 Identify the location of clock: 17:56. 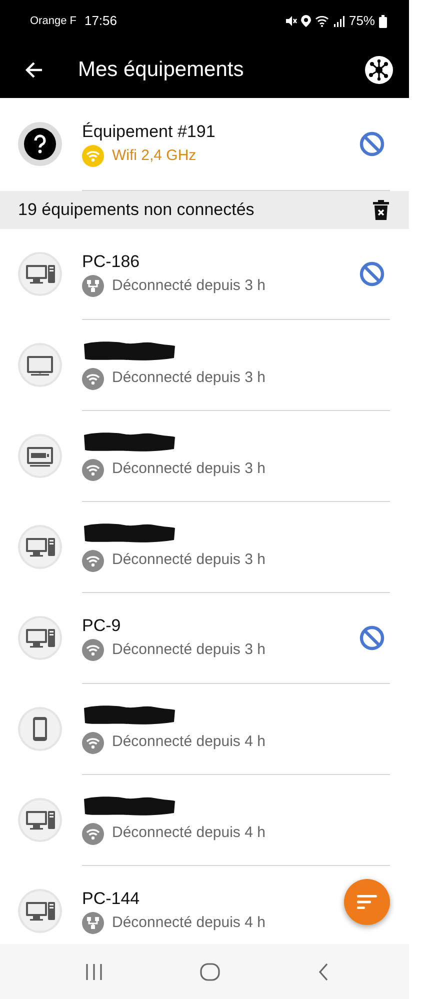
(101, 21).